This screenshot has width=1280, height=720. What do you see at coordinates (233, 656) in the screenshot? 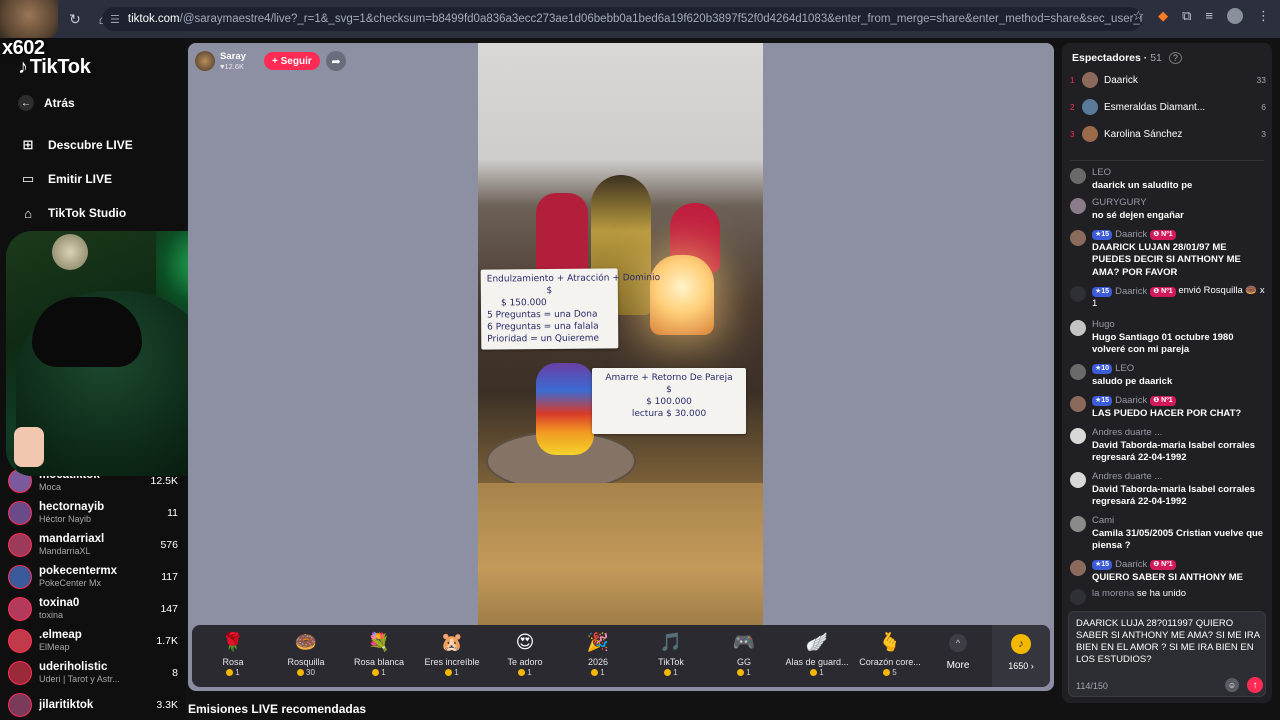
I see `gift-item: 🌹 Rosa 1` at bounding box center [233, 656].